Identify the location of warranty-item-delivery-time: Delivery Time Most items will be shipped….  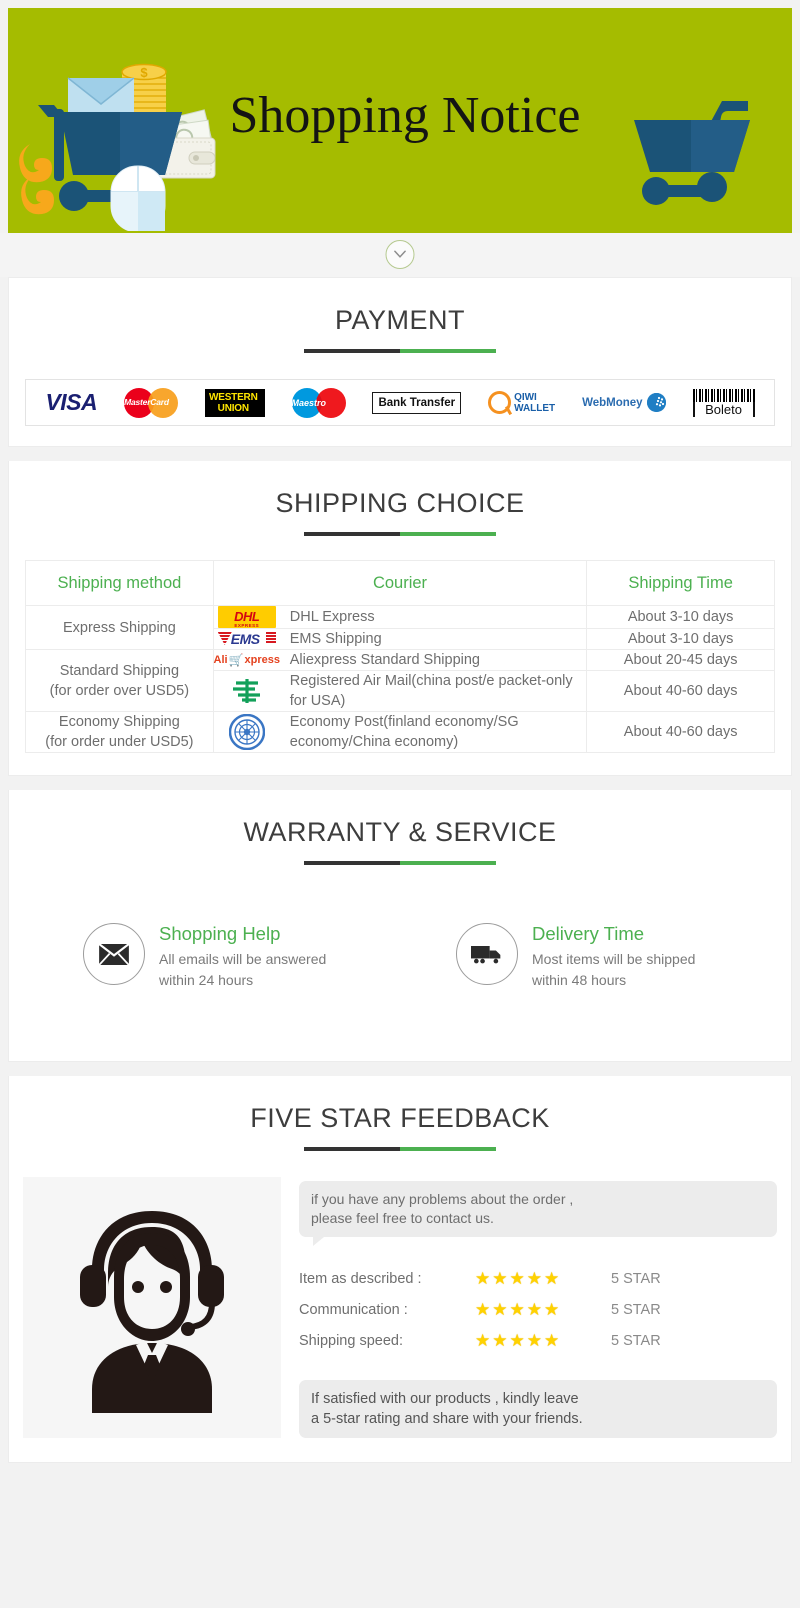
(604, 957).